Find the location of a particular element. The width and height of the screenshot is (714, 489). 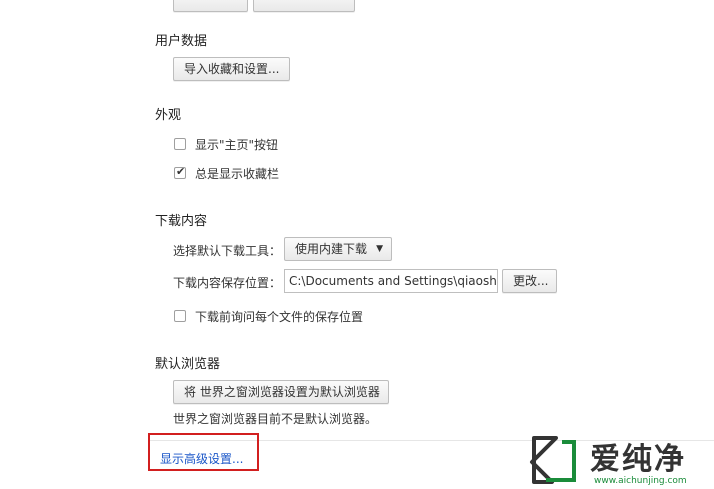

download-tool-select: 使用内建下载 ▼ is located at coordinates (338, 249).